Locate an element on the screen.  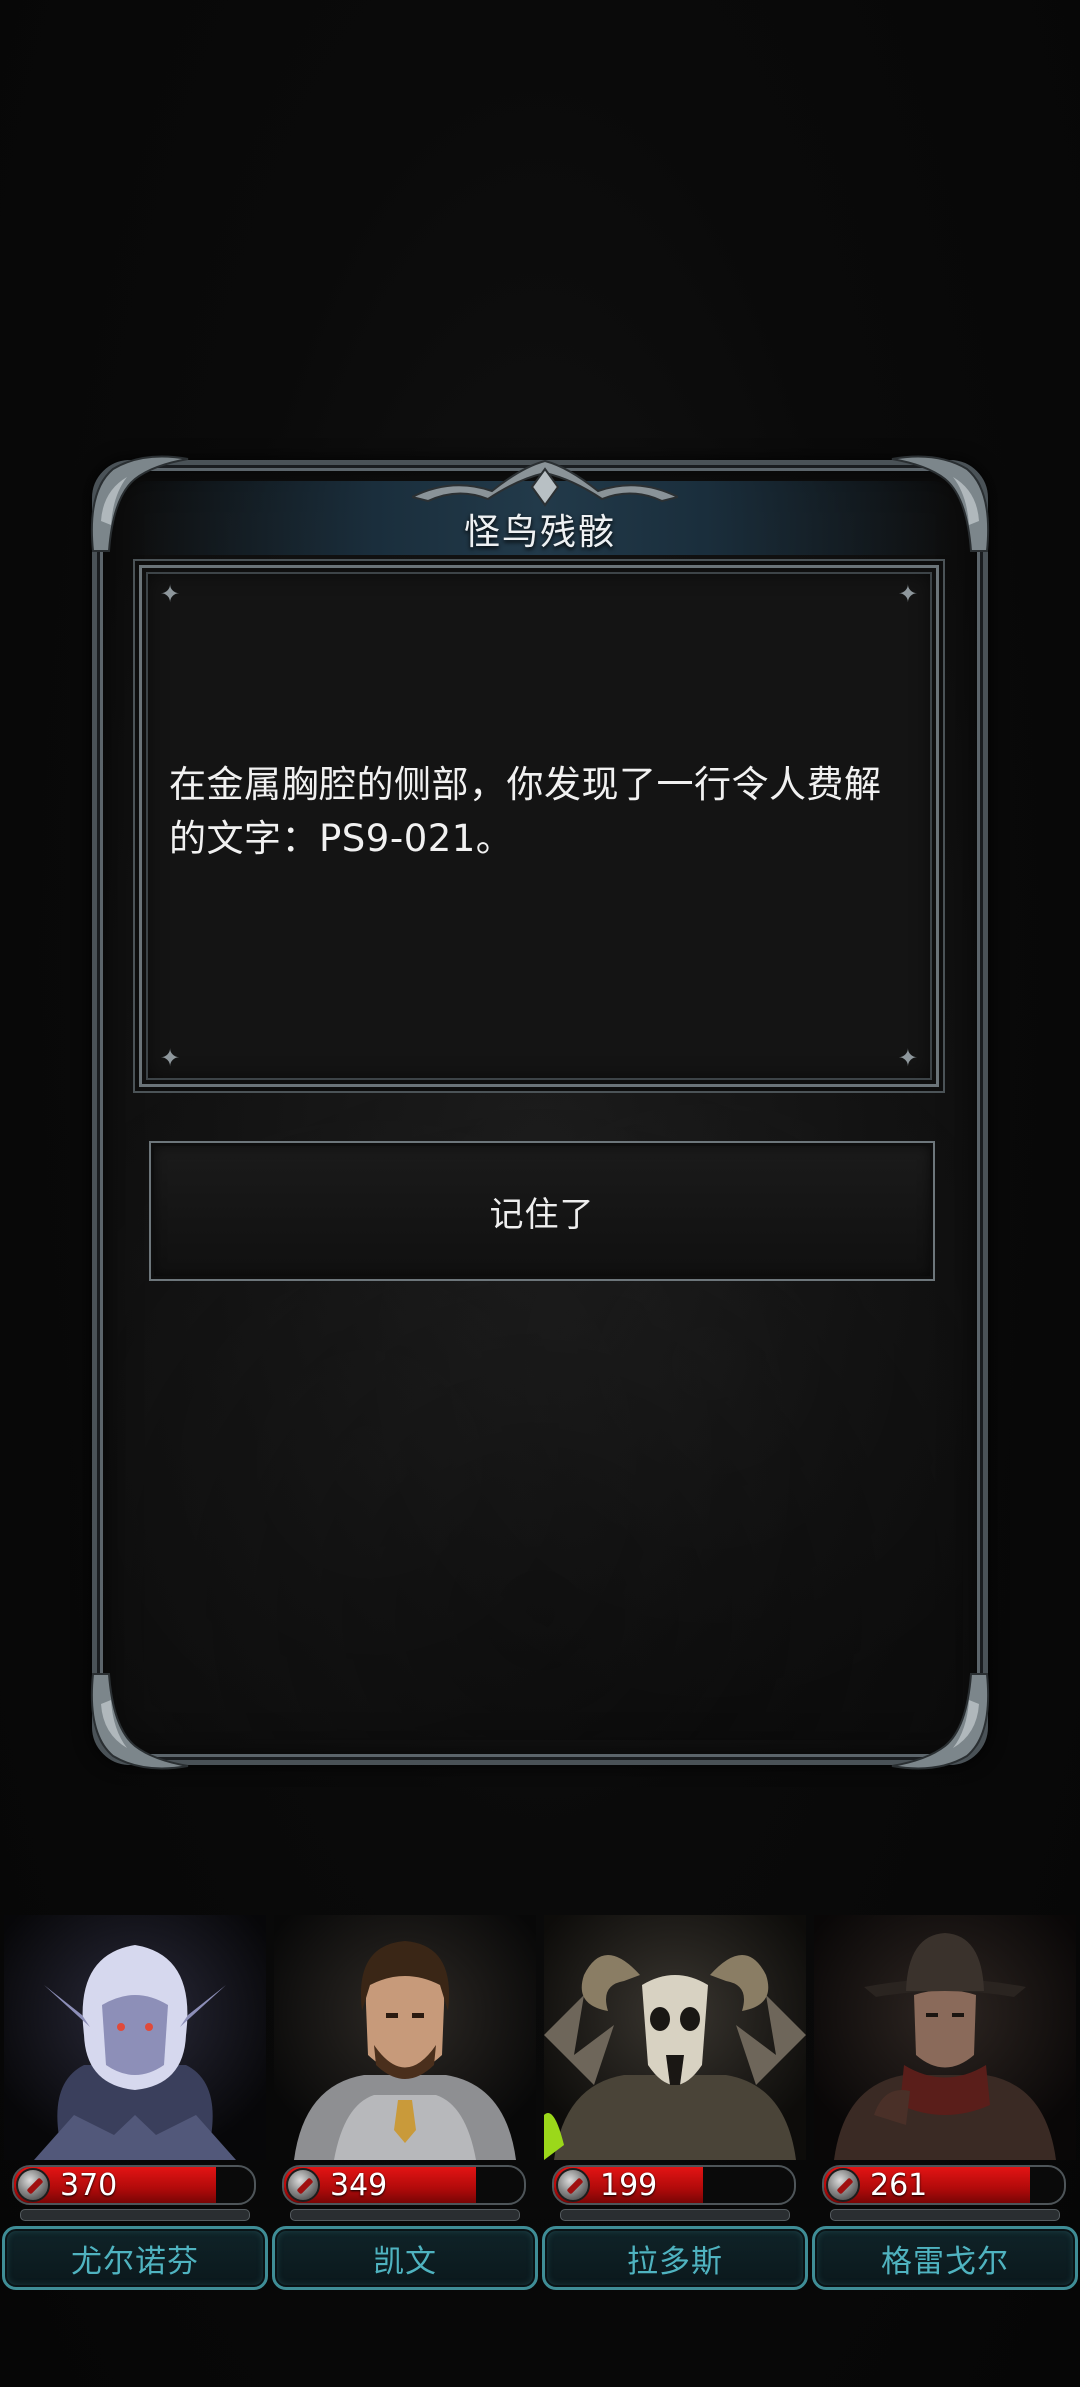
party-member: 261 格雷戈尔 is located at coordinates (945, 2107).